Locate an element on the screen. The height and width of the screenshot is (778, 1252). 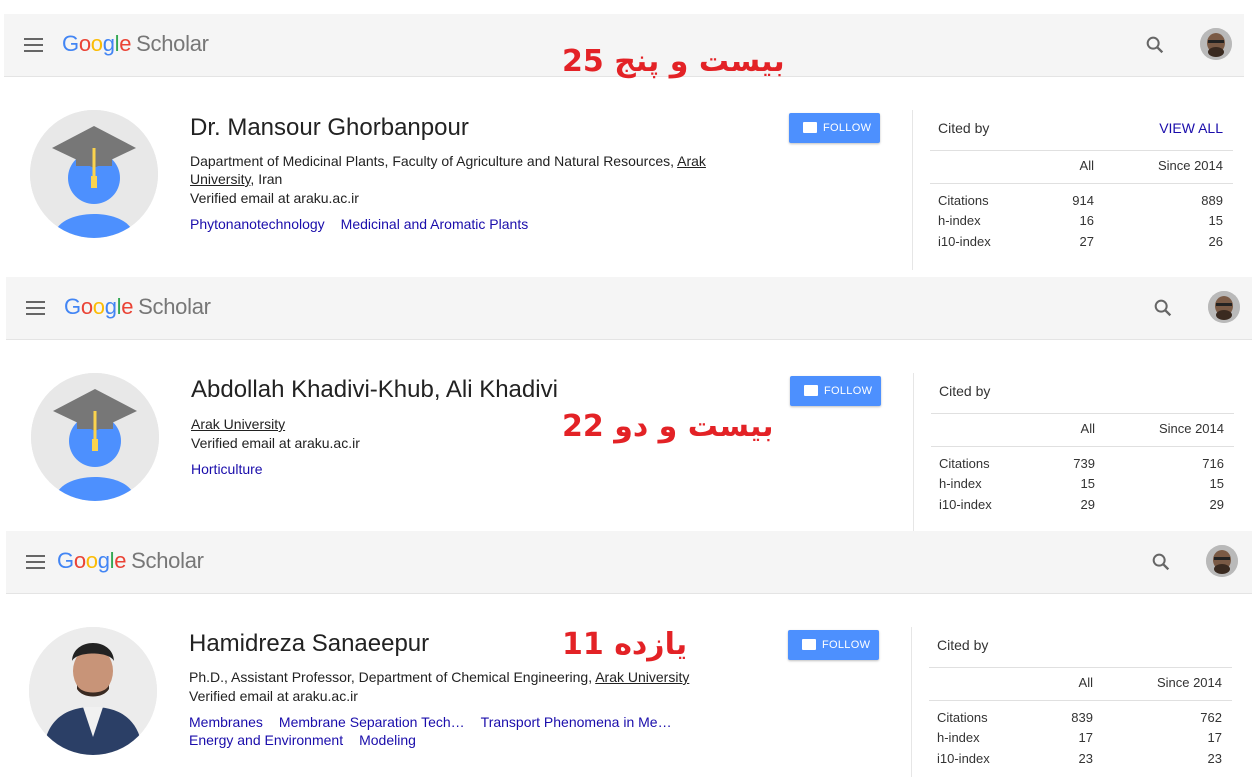
row-all: 23 is located at coordinates (1085, 758).